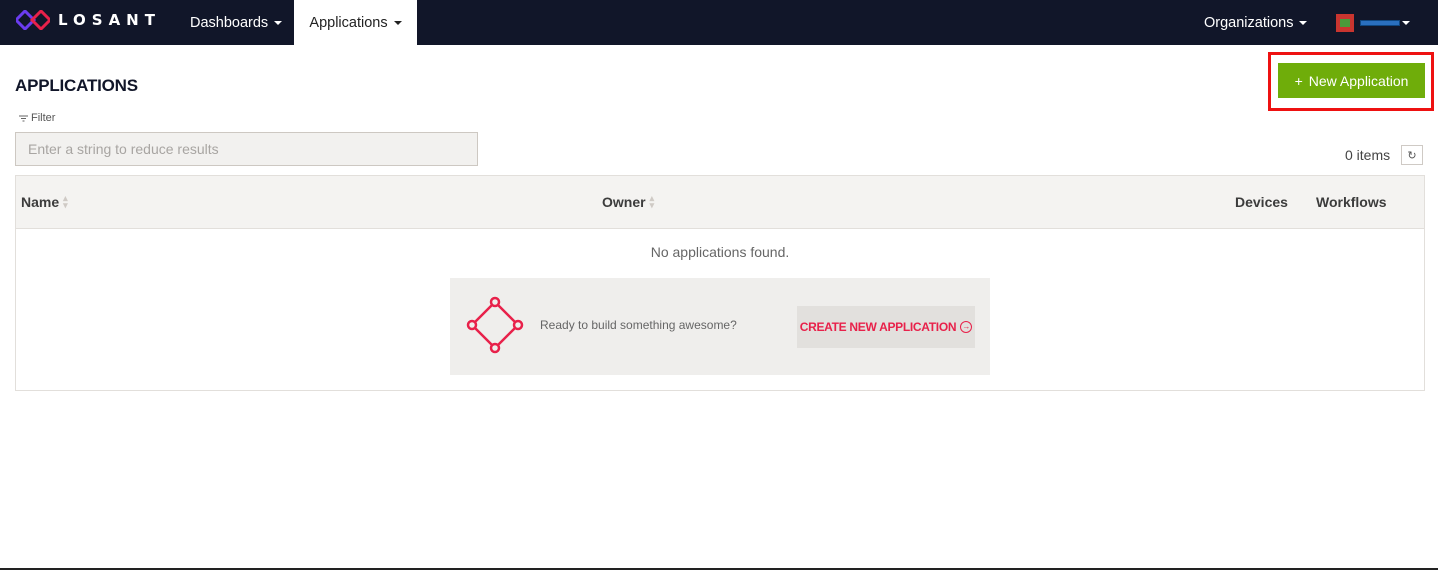 Image resolution: width=1438 pixels, height=570 pixels. I want to click on create-new-application-button: CREATE NEW APPLICATION →, so click(886, 327).